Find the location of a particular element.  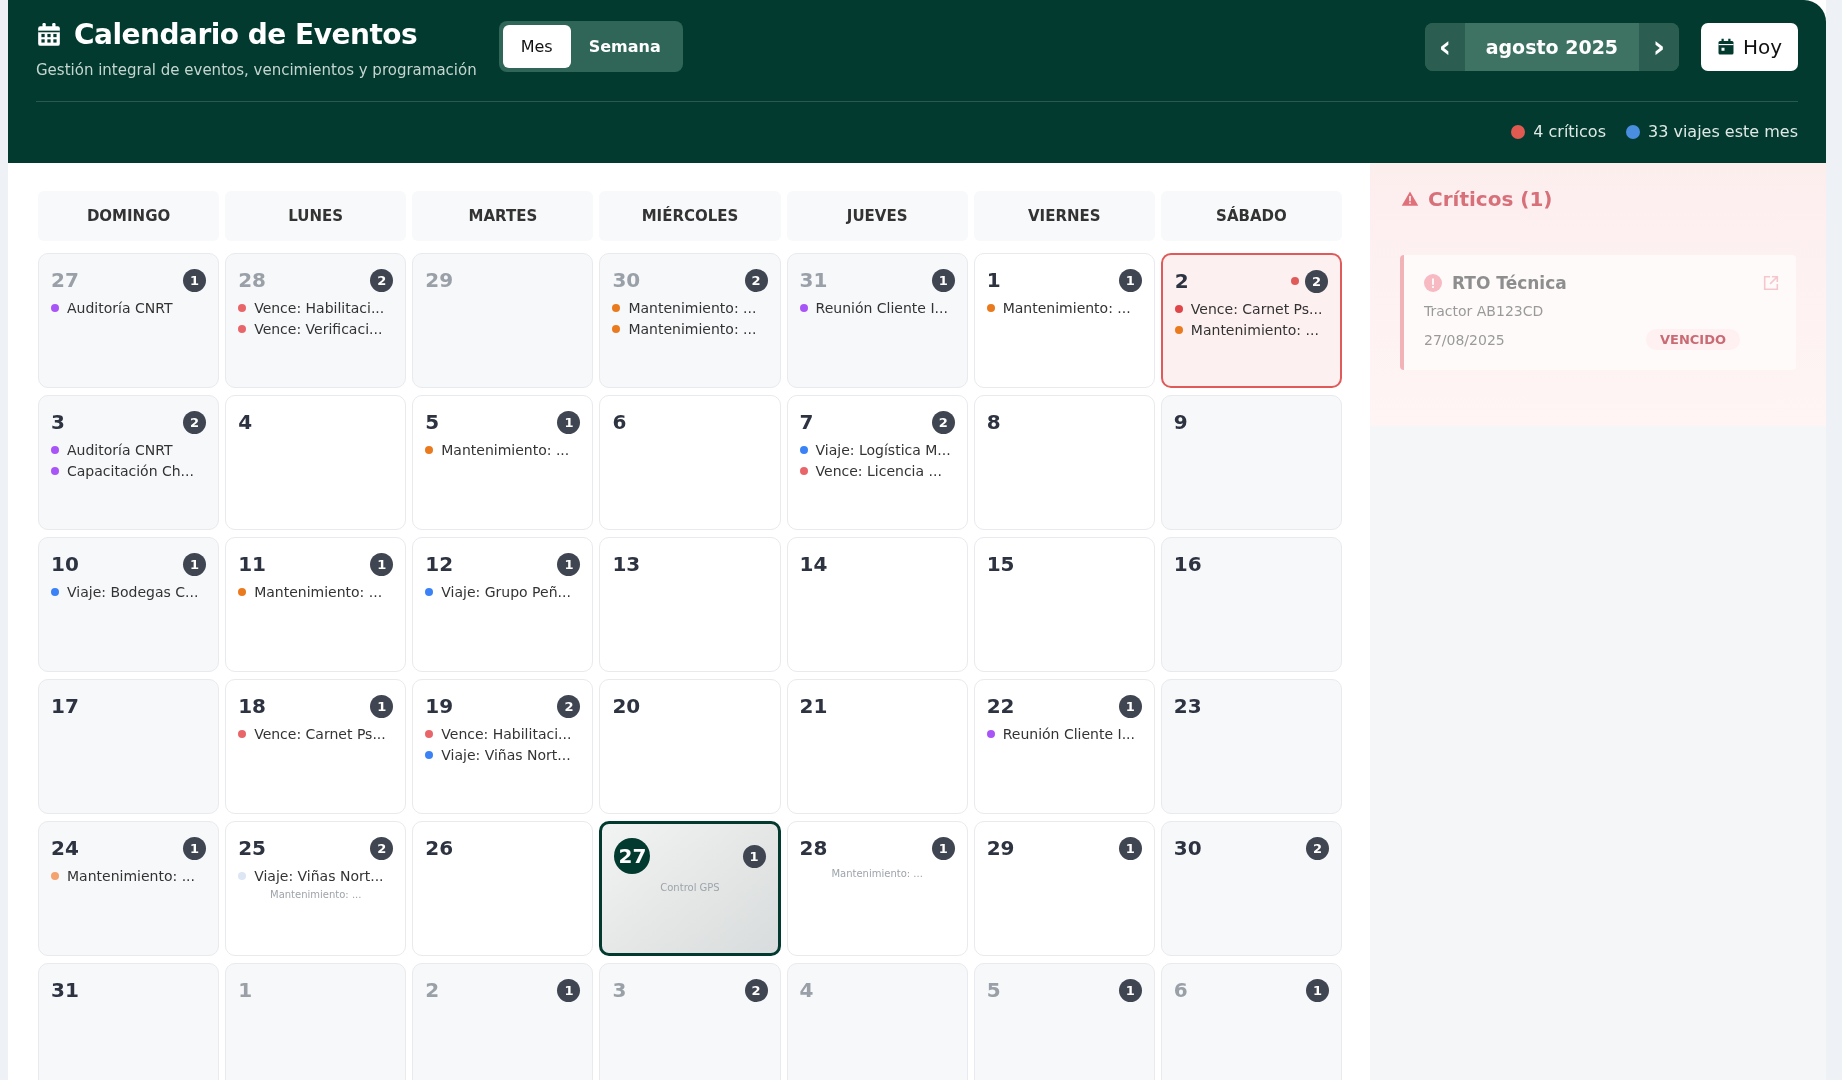

day-cell: 2 1 is located at coordinates (503, 1021).